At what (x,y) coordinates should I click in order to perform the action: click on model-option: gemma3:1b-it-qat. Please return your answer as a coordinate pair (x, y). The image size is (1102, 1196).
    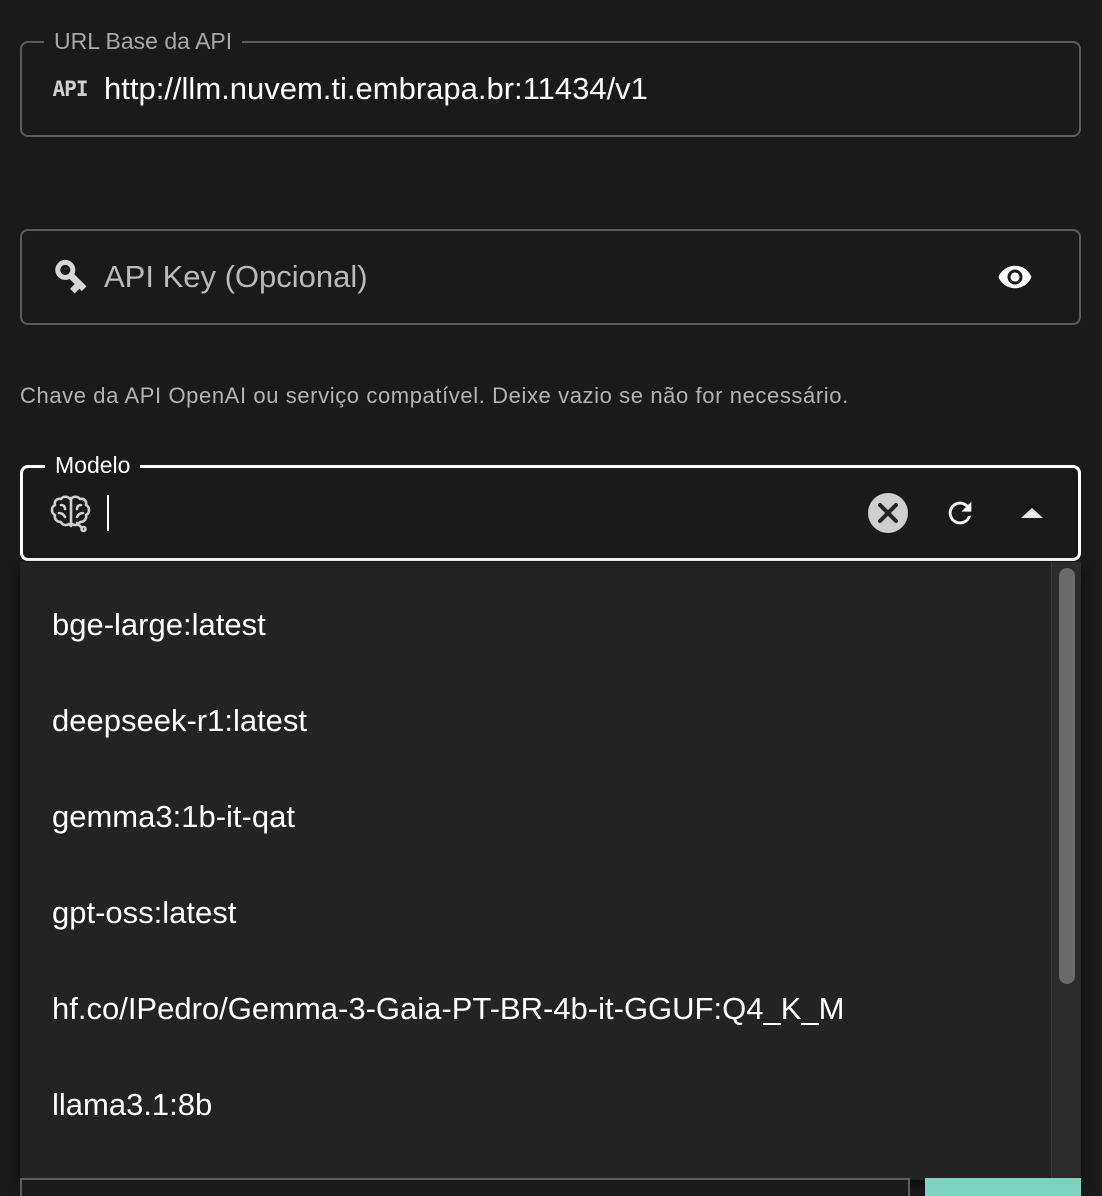
    Looking at the image, I should click on (173, 817).